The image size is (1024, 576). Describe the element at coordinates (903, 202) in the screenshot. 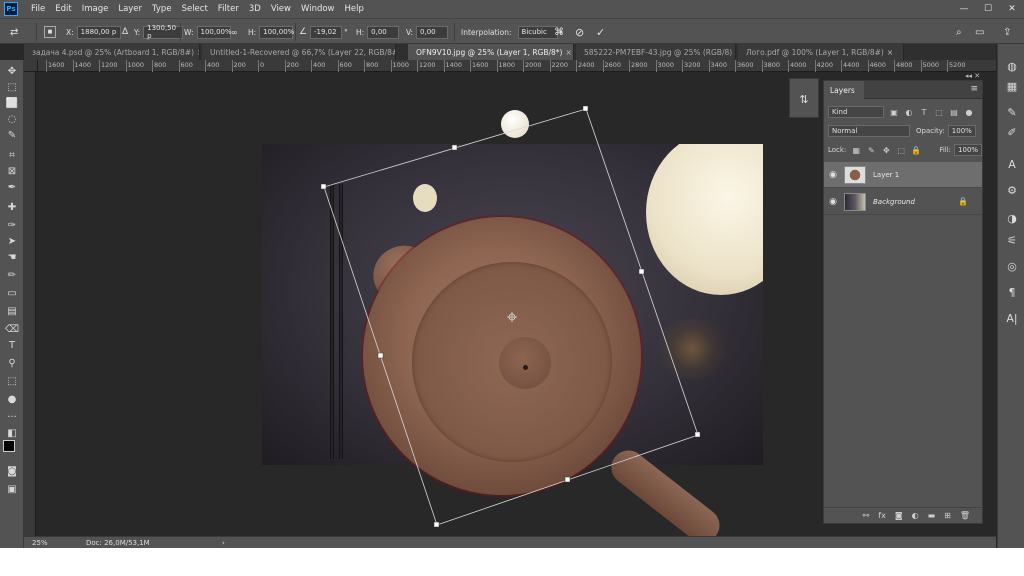

I see `layer-row-background: ◉ Background 🔒` at that location.